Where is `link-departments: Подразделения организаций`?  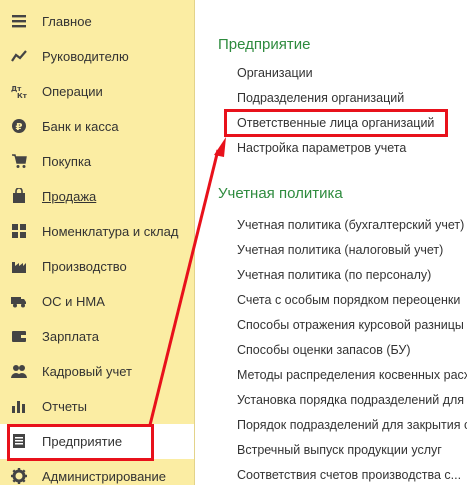 link-departments: Подразделения организаций is located at coordinates (320, 98).